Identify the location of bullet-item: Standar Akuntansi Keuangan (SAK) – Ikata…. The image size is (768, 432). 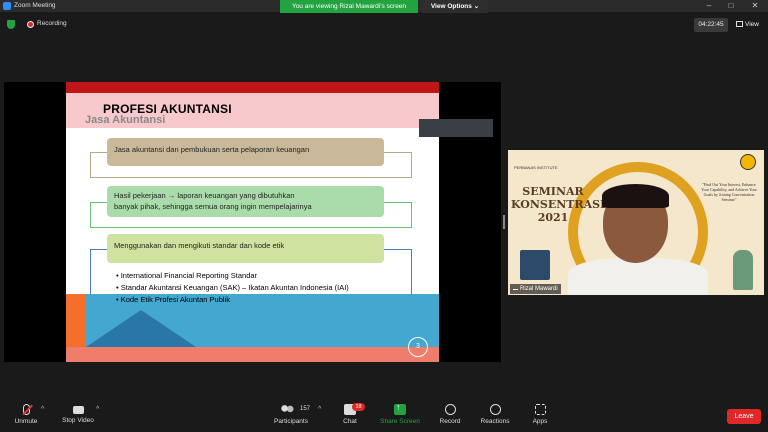
(232, 288).